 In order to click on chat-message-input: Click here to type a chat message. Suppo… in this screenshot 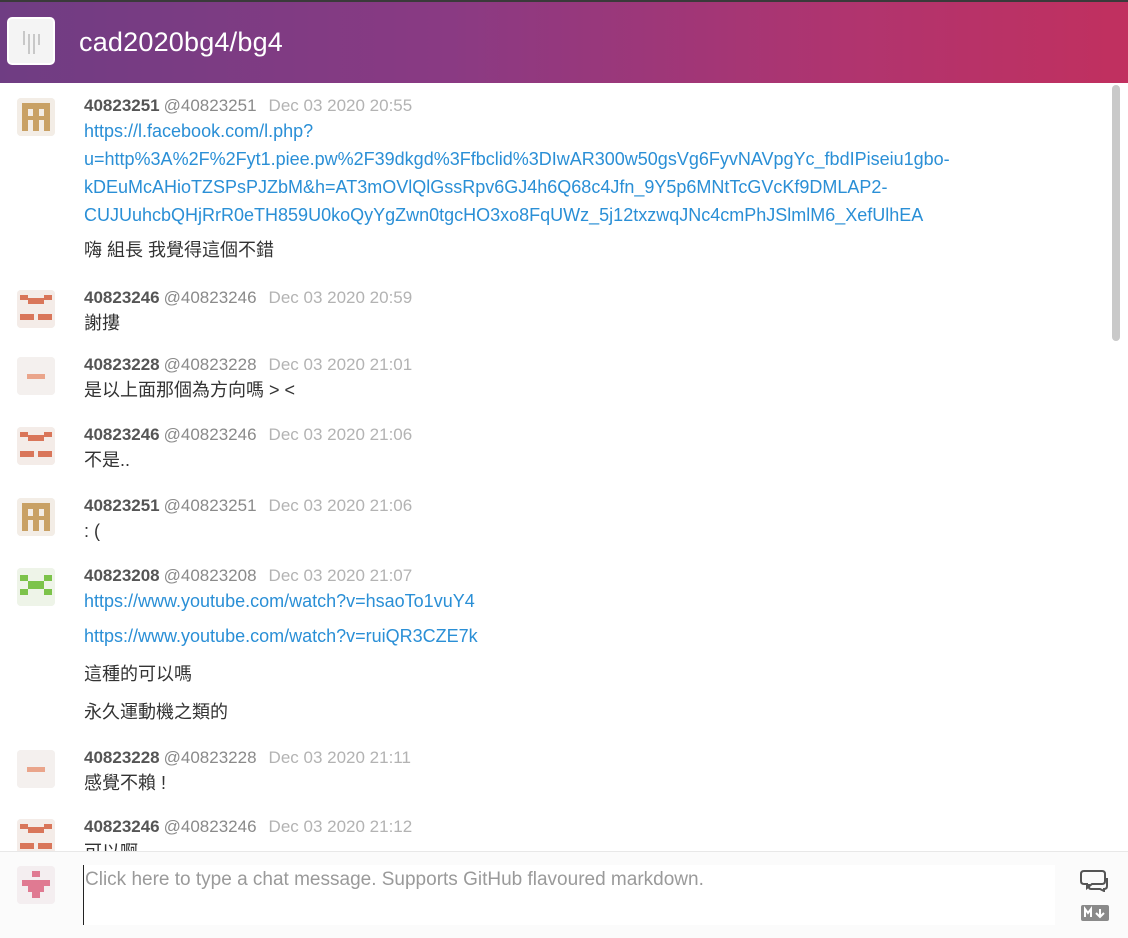, I will do `click(569, 895)`.